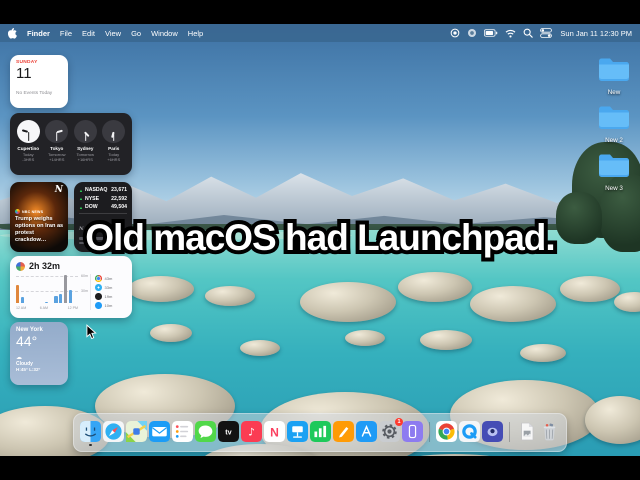 The image size is (640, 480). What do you see at coordinates (34, 93) in the screenshot?
I see `calendar-status: No Events Today` at bounding box center [34, 93].